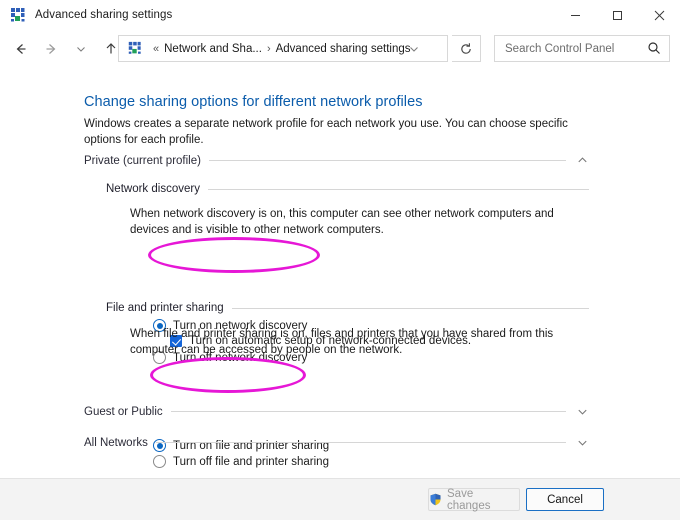  What do you see at coordinates (104, 15) in the screenshot?
I see `window-title: Advanced sharing settings` at bounding box center [104, 15].